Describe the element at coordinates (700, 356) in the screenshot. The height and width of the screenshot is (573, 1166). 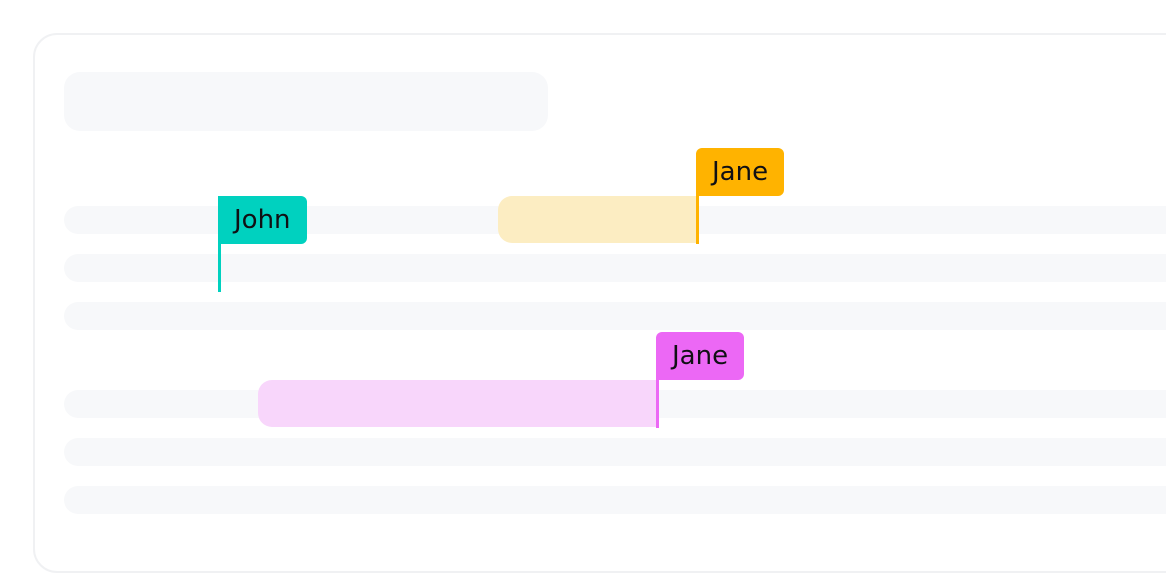
I see `jane-cursor-label-2: Jane` at that location.